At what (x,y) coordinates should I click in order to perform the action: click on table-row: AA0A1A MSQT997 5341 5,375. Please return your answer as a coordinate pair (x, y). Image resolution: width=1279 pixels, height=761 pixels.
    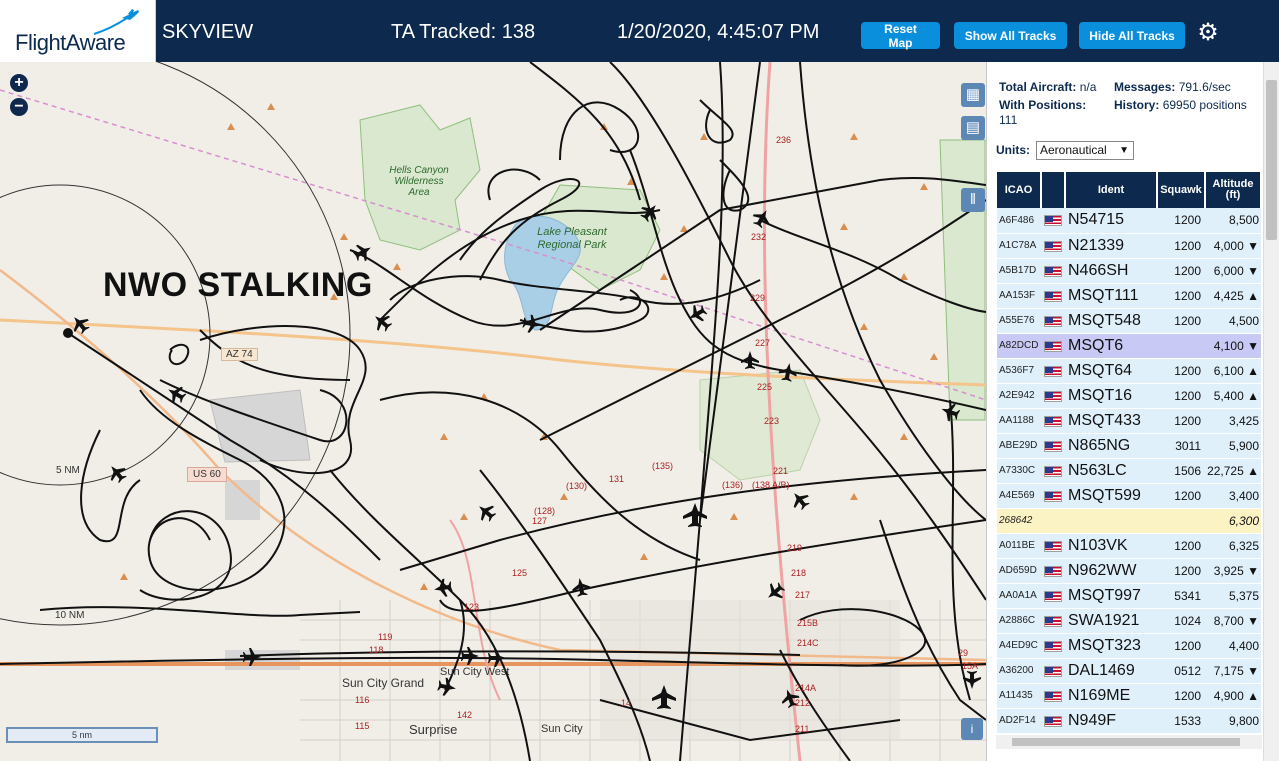
    Looking at the image, I should click on (1129, 596).